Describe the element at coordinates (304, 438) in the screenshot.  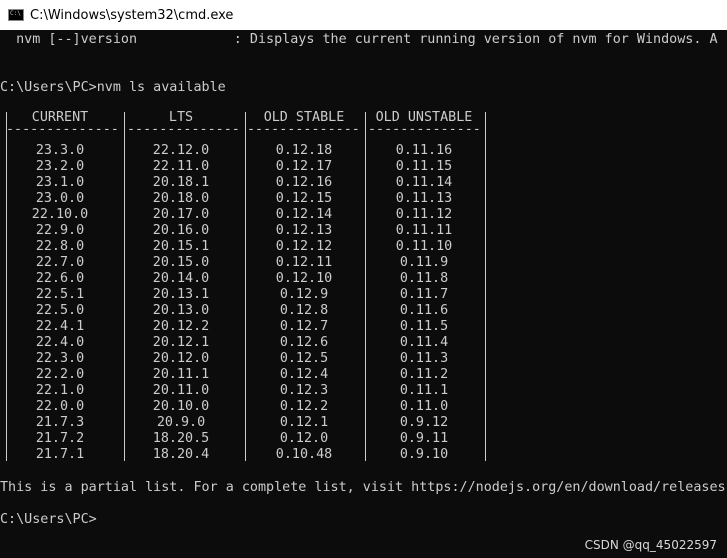
I see `table-cell: 0.12.0` at that location.